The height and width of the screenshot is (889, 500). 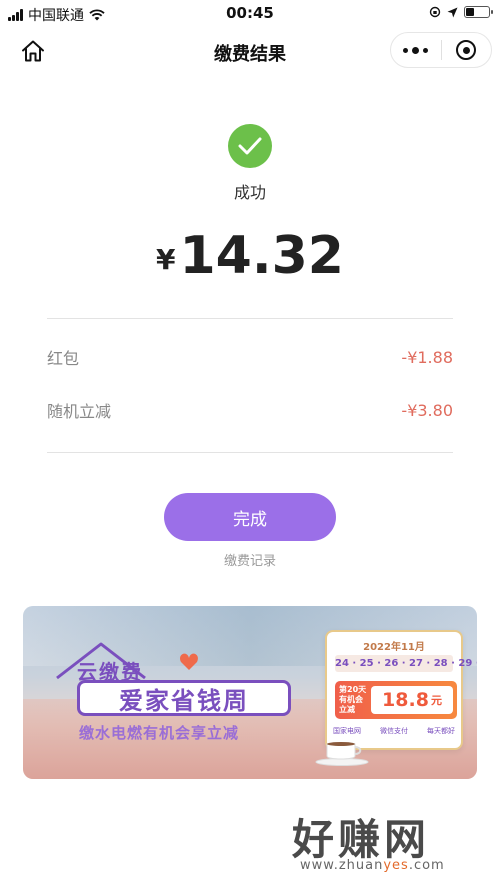 I want to click on watermark-url-suffix: .com, so click(x=426, y=865).